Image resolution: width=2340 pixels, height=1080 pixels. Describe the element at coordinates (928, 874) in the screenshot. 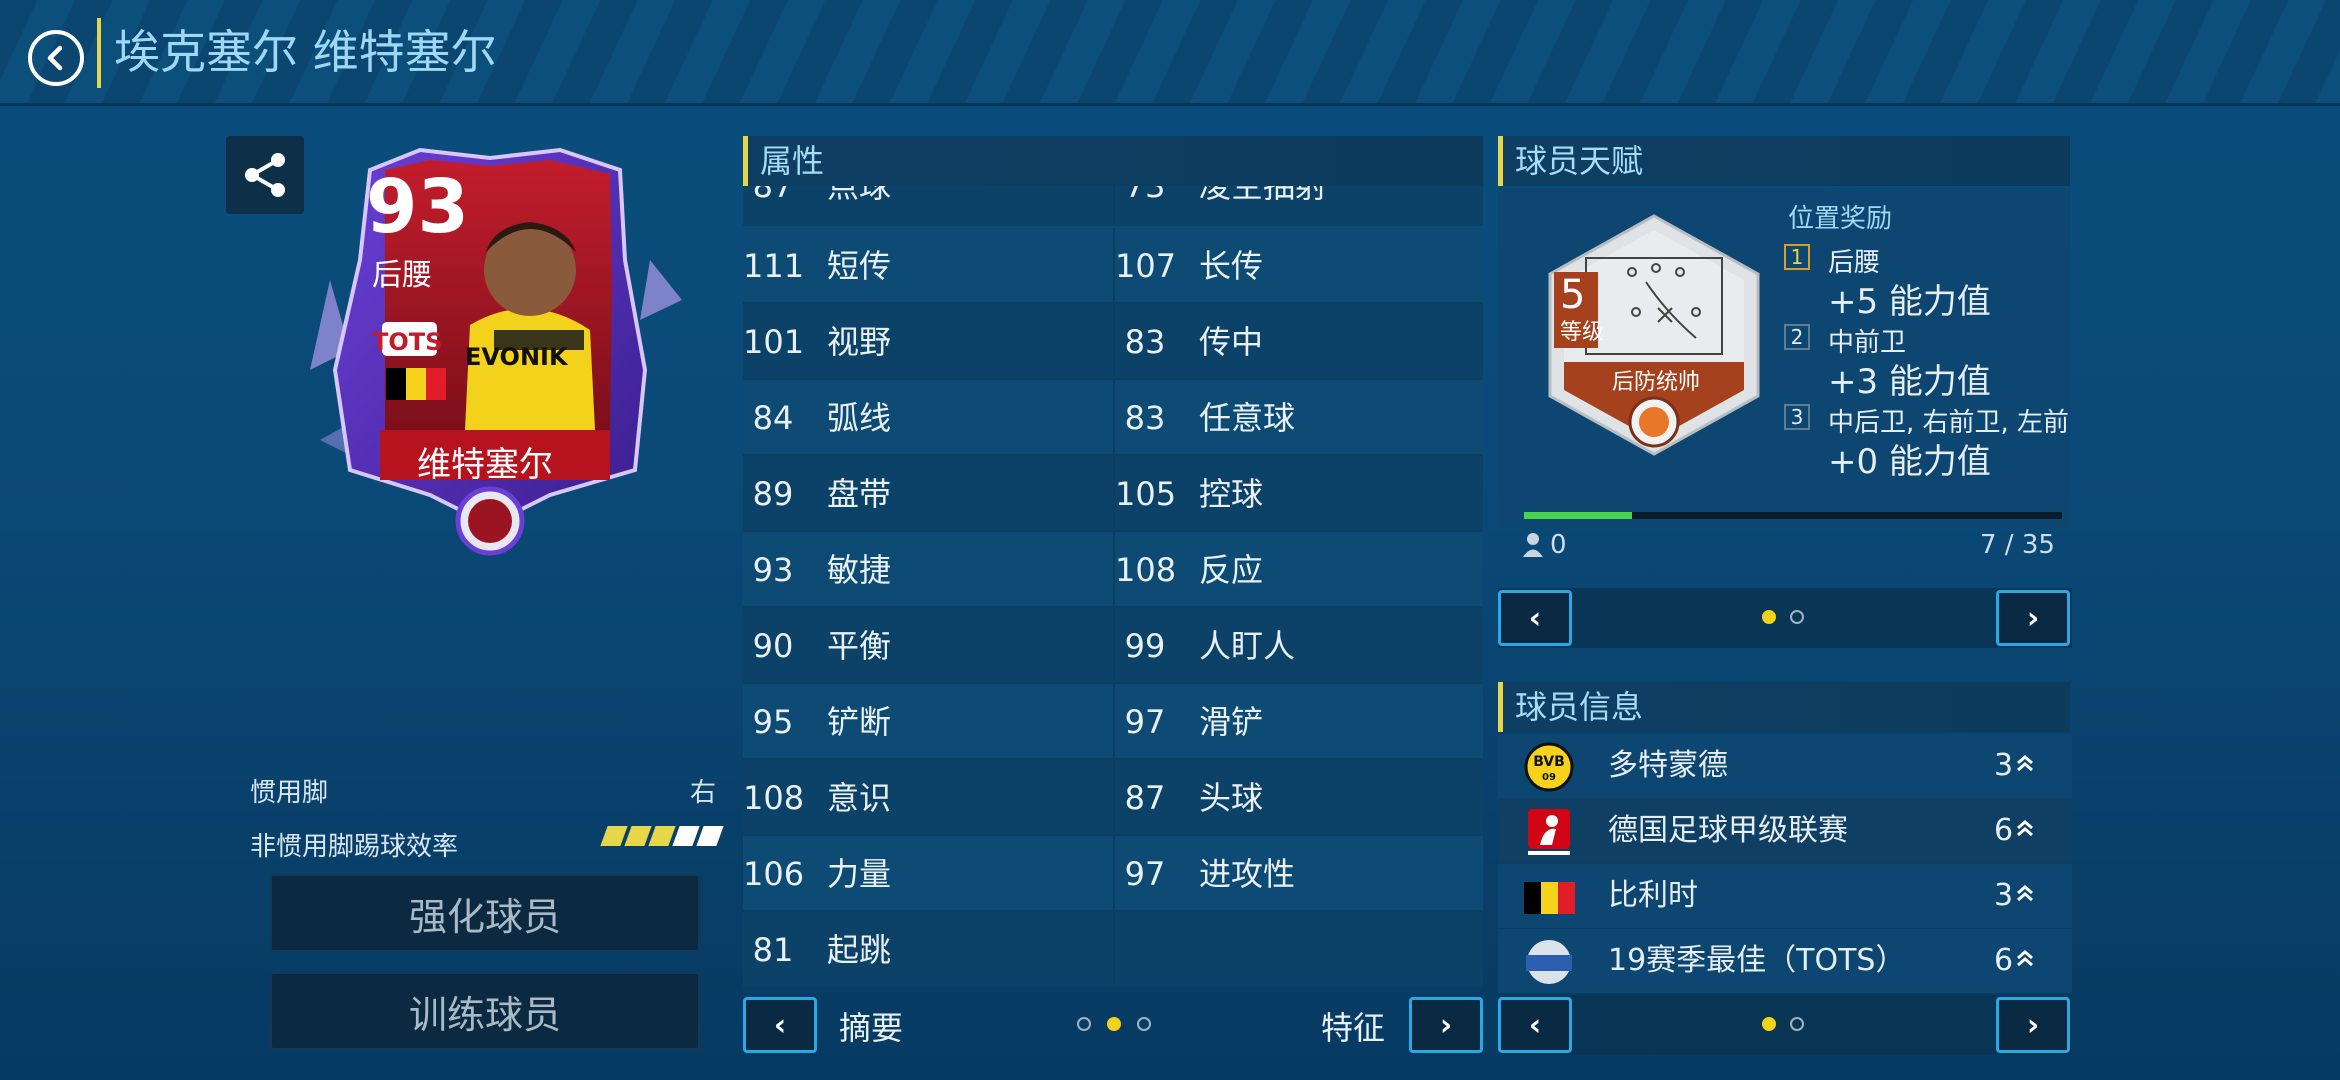

I see `attr-cell: 106 力量` at that location.